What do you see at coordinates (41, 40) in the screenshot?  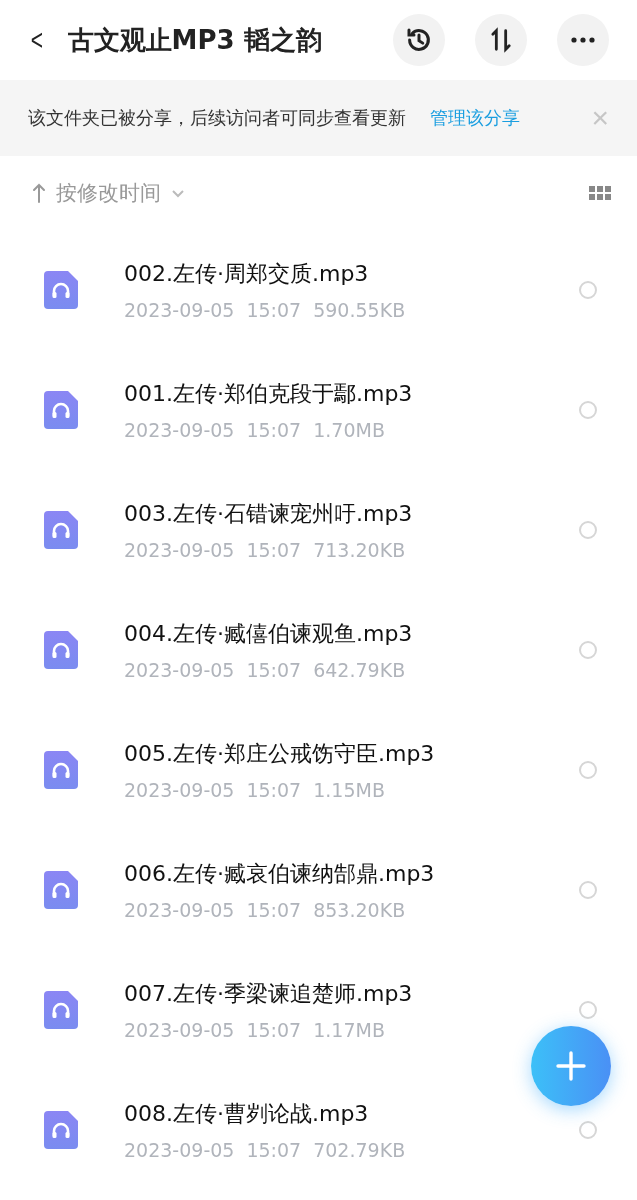 I see `back-button: <` at bounding box center [41, 40].